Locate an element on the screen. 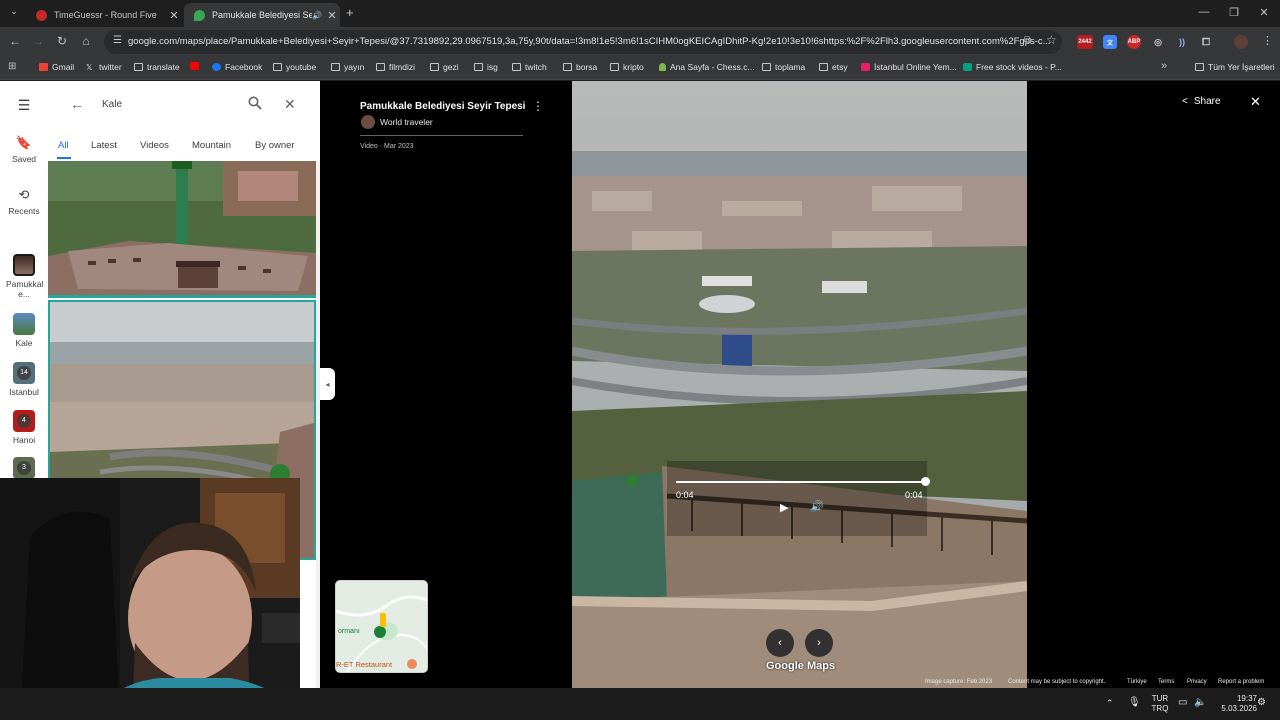  network-icon: ▭ is located at coordinates (1182, 702).